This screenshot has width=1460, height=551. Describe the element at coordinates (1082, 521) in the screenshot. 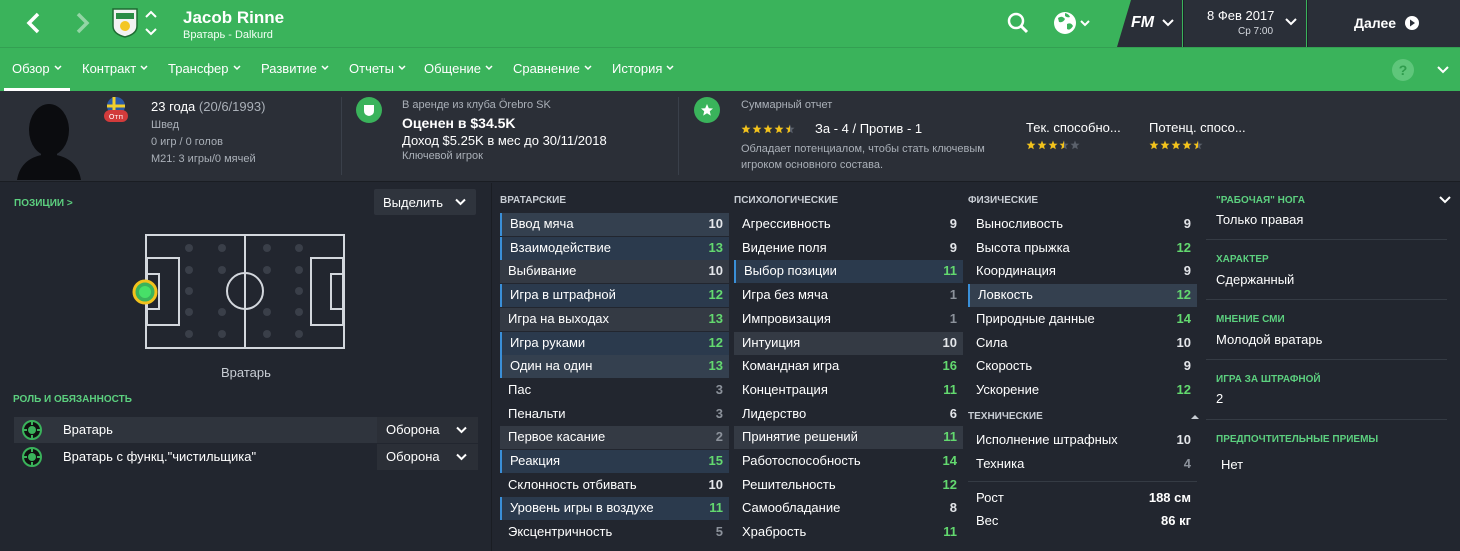

I see `measurement-row: Вес 86 кг` at that location.